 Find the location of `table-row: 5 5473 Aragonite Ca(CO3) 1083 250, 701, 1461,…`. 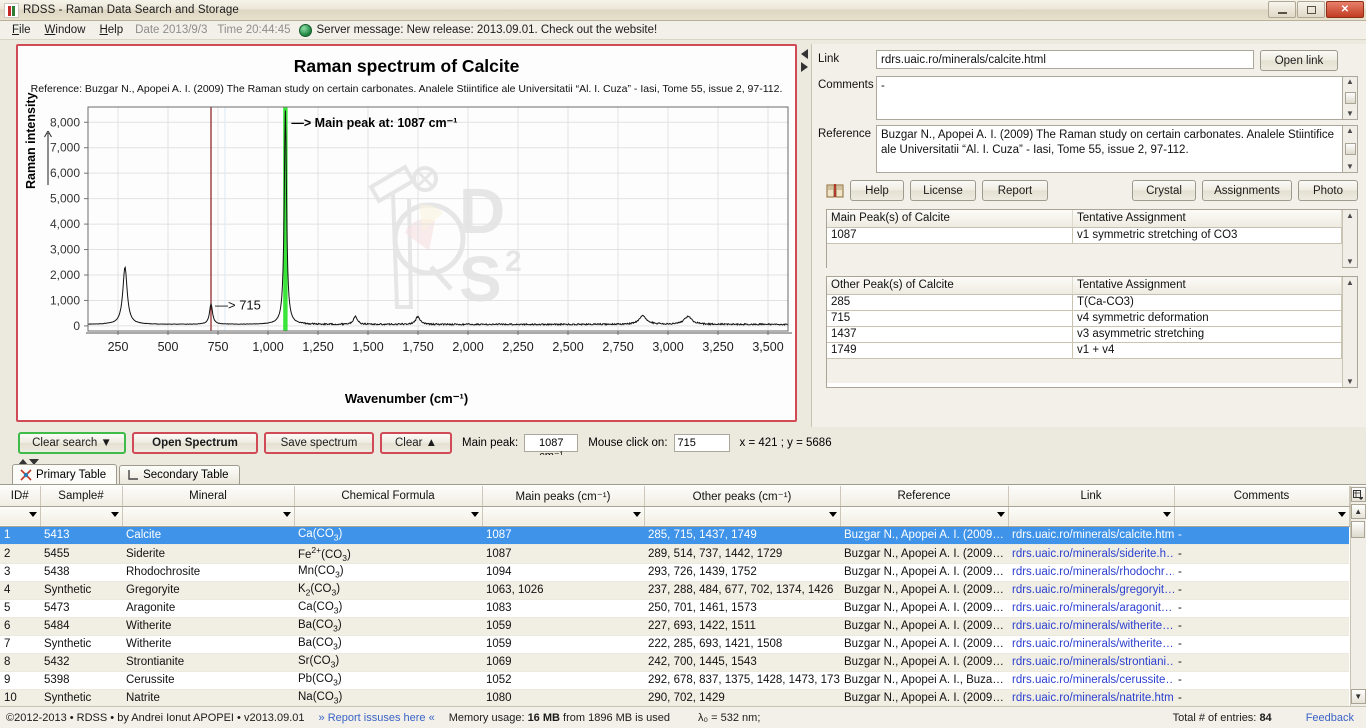

table-row: 5 5473 Aragonite Ca(CO3) 1083 250, 701, 1461,… is located at coordinates (674, 608).